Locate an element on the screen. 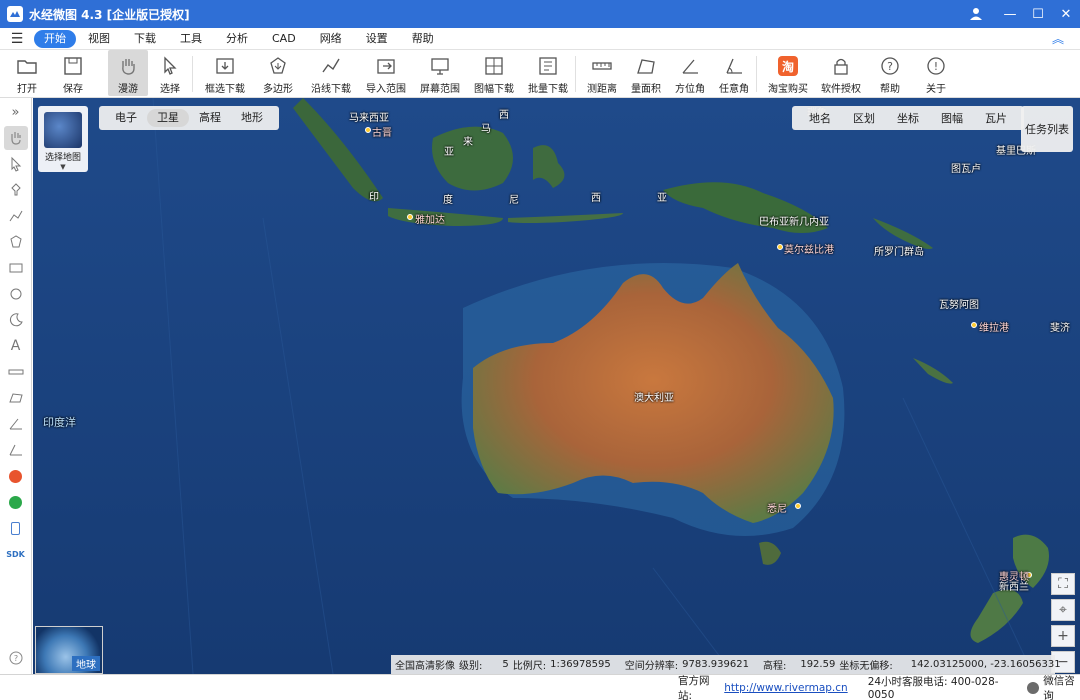 Image resolution: width=1080 pixels, height=700 pixels. left-tool-panel: » A SDK ? is located at coordinates (16, 386).